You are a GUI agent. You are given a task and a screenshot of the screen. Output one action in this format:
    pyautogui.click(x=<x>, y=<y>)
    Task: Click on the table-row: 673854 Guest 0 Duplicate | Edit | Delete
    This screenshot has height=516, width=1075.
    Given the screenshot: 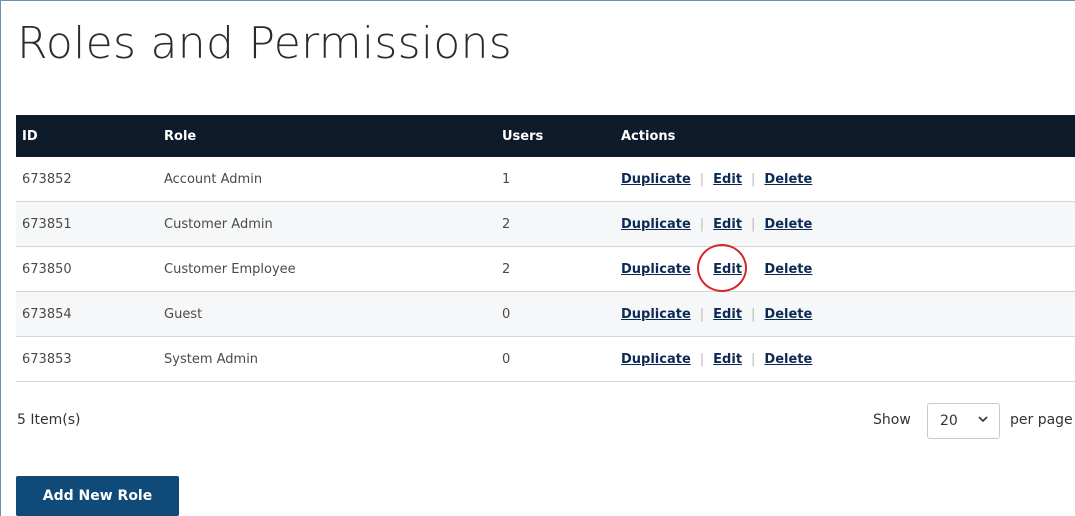 What is the action you would take?
    pyautogui.click(x=545, y=314)
    